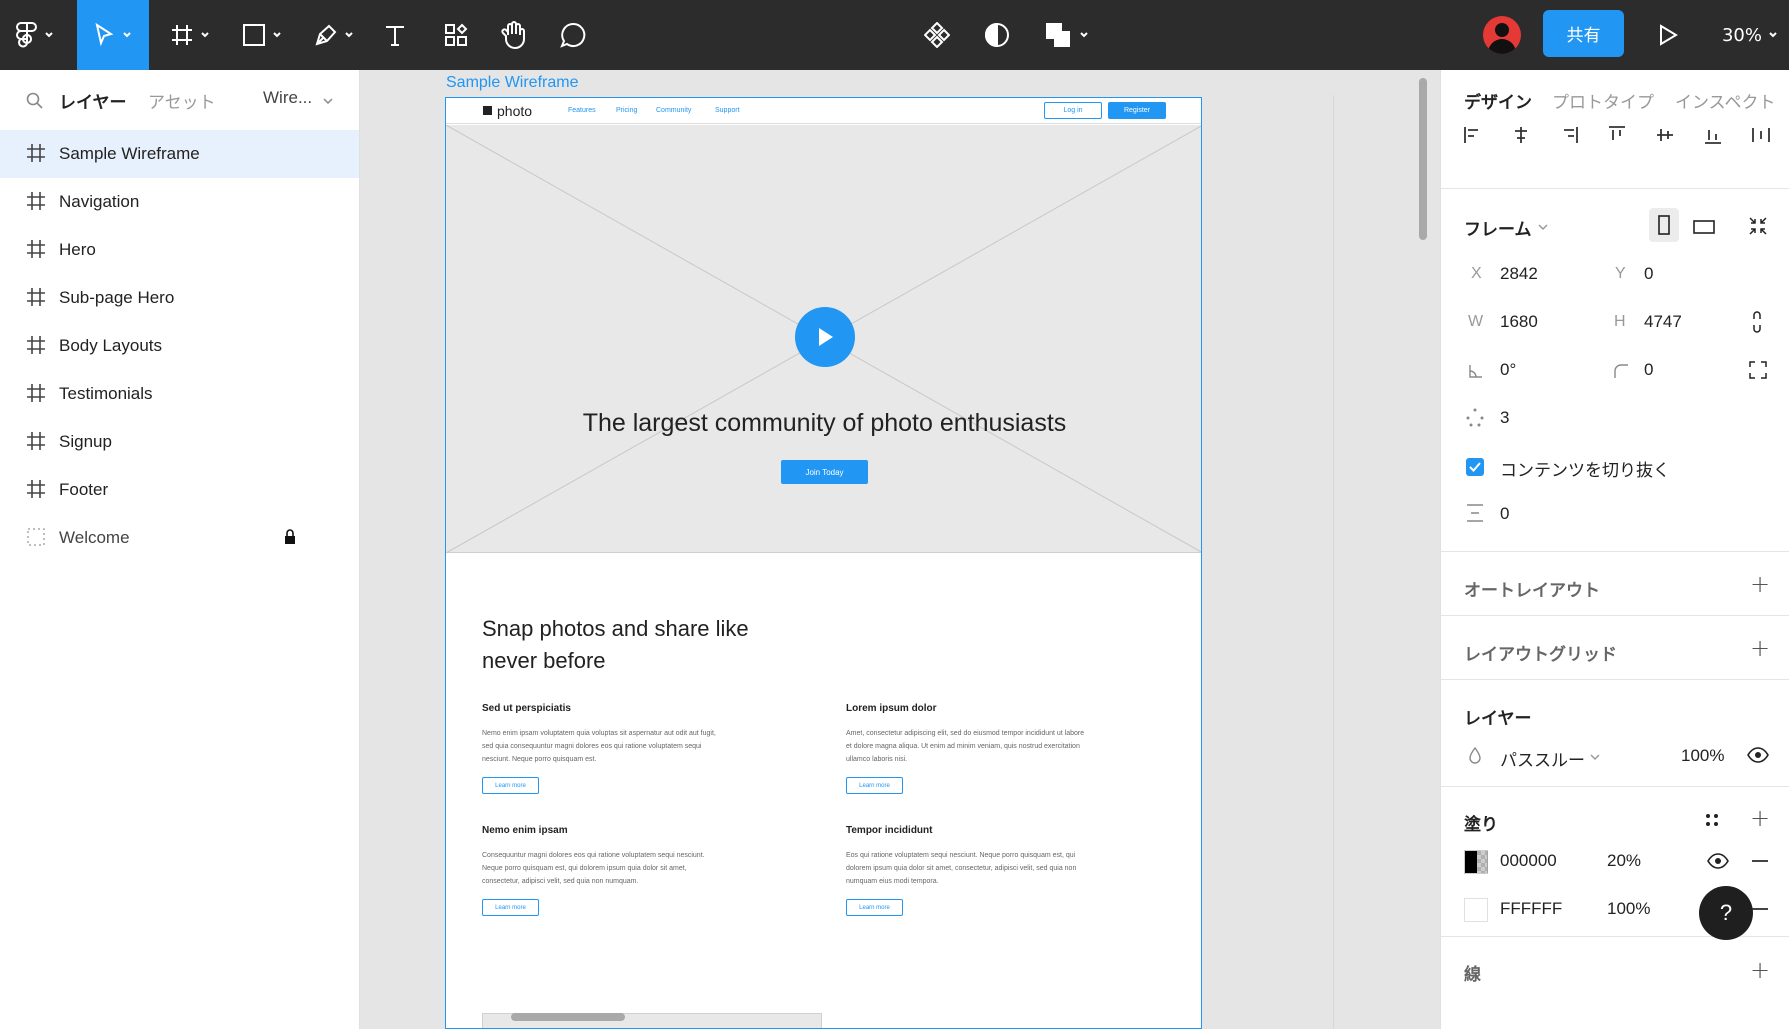  I want to click on hand-tool-button, so click(514, 35).